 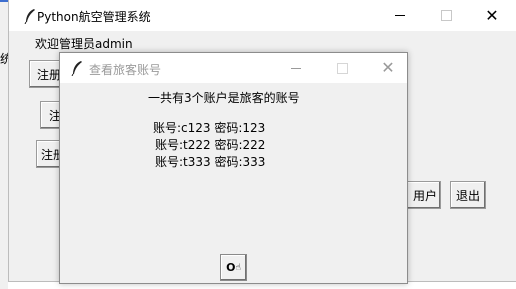 What do you see at coordinates (84, 44) in the screenshot?
I see `welcome-label: 欢迎管理员admin` at bounding box center [84, 44].